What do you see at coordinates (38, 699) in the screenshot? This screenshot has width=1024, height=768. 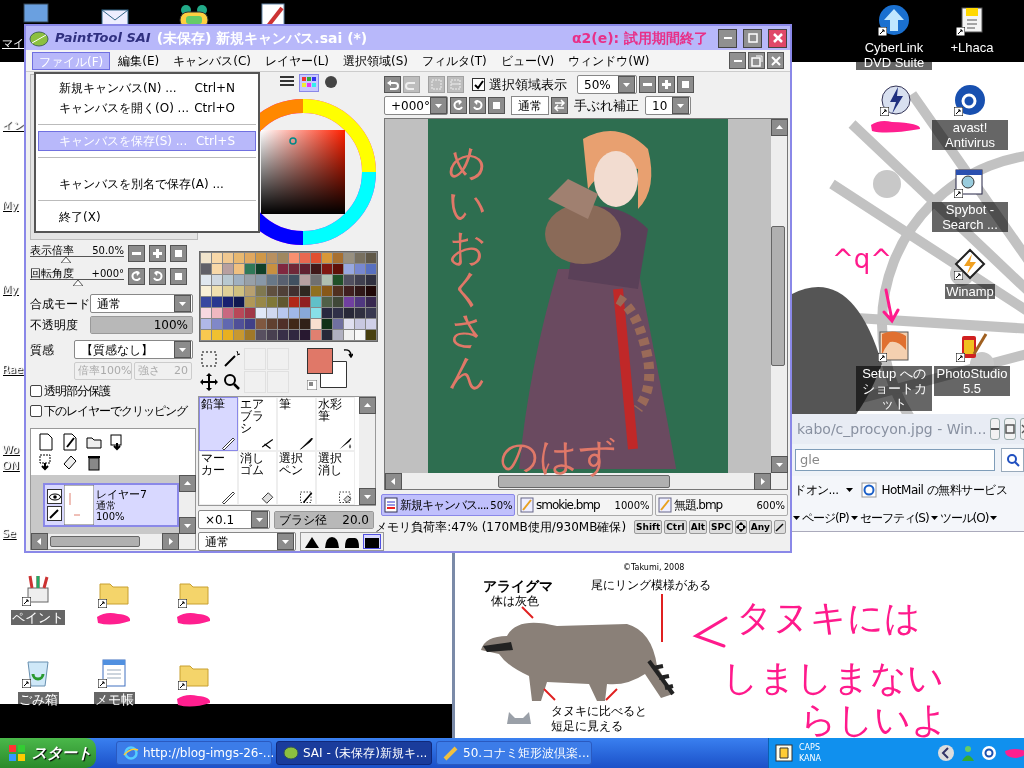 I see `icon-label: ごみ箱` at bounding box center [38, 699].